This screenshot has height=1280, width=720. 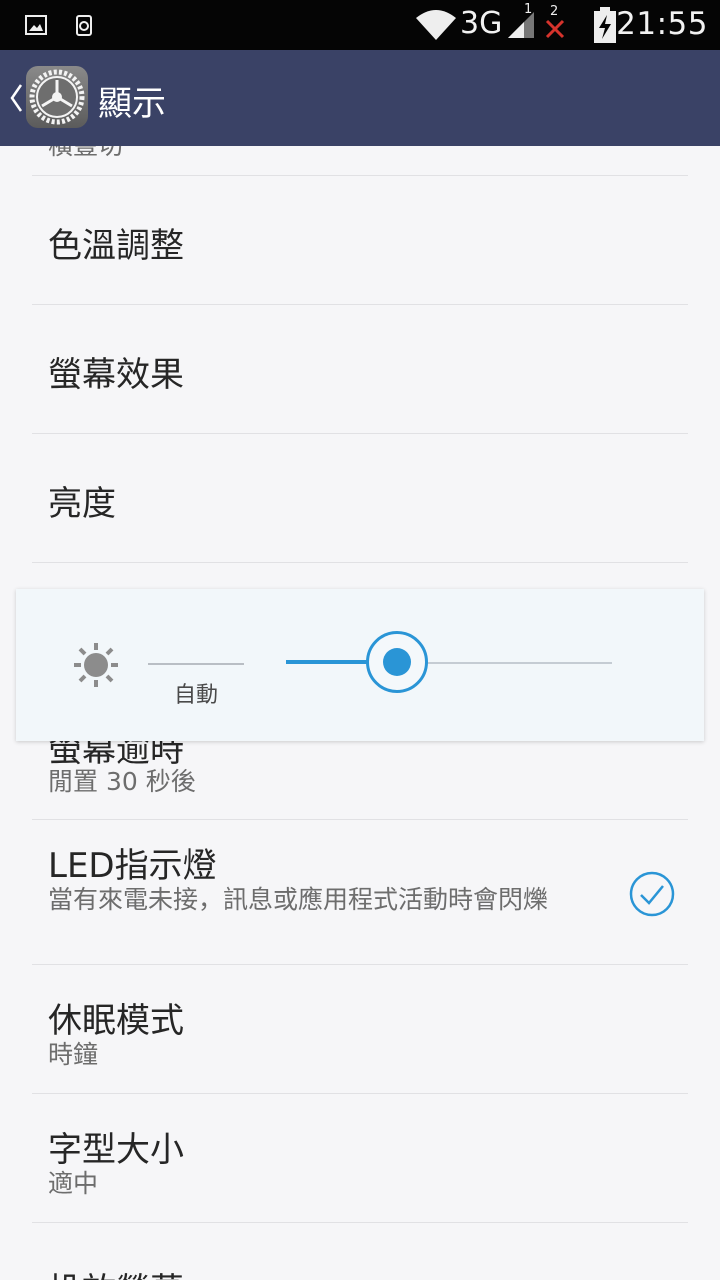 What do you see at coordinates (85, 154) in the screenshot?
I see `settings-item-label: 橫豎切` at bounding box center [85, 154].